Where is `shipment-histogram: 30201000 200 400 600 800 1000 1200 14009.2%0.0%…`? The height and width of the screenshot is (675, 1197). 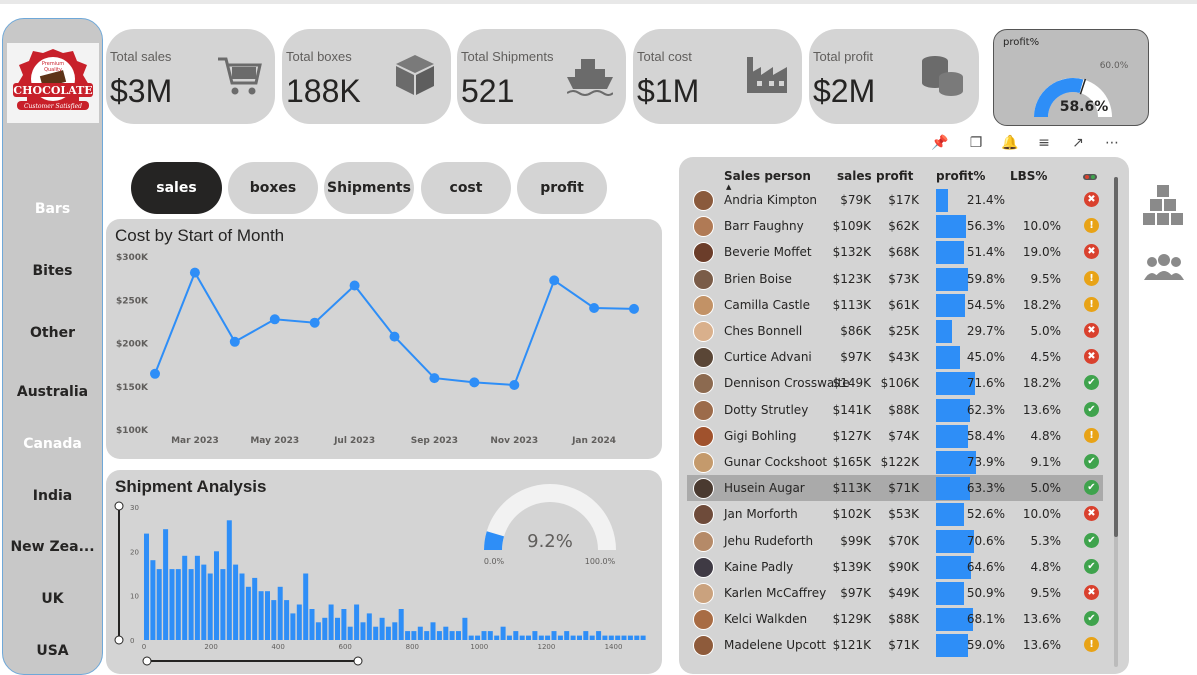
shipment-histogram: 30201000 200 400 600 800 1000 1200 14009.2%0.0%… is located at coordinates (384, 572).